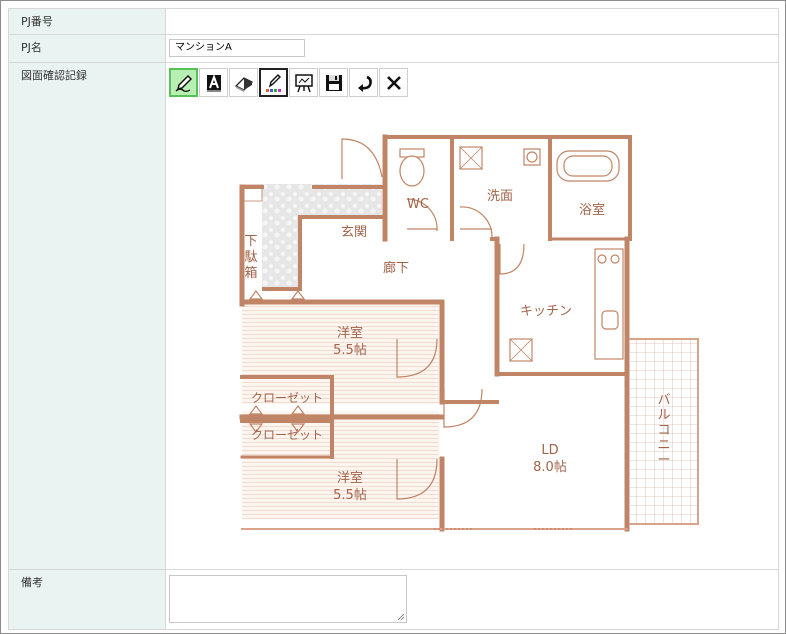  I want to click on room-ld-name: LD, so click(549, 450).